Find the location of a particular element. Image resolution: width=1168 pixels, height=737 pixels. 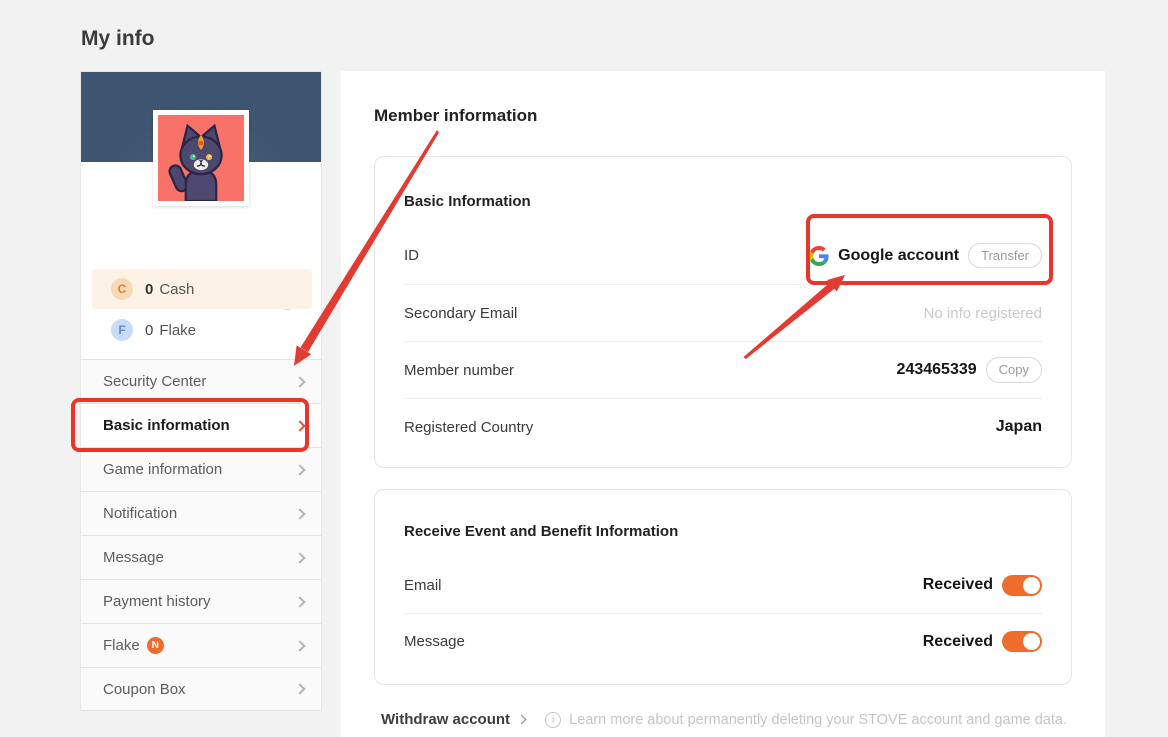

registered-country-value: Japan is located at coordinates (1018, 426).